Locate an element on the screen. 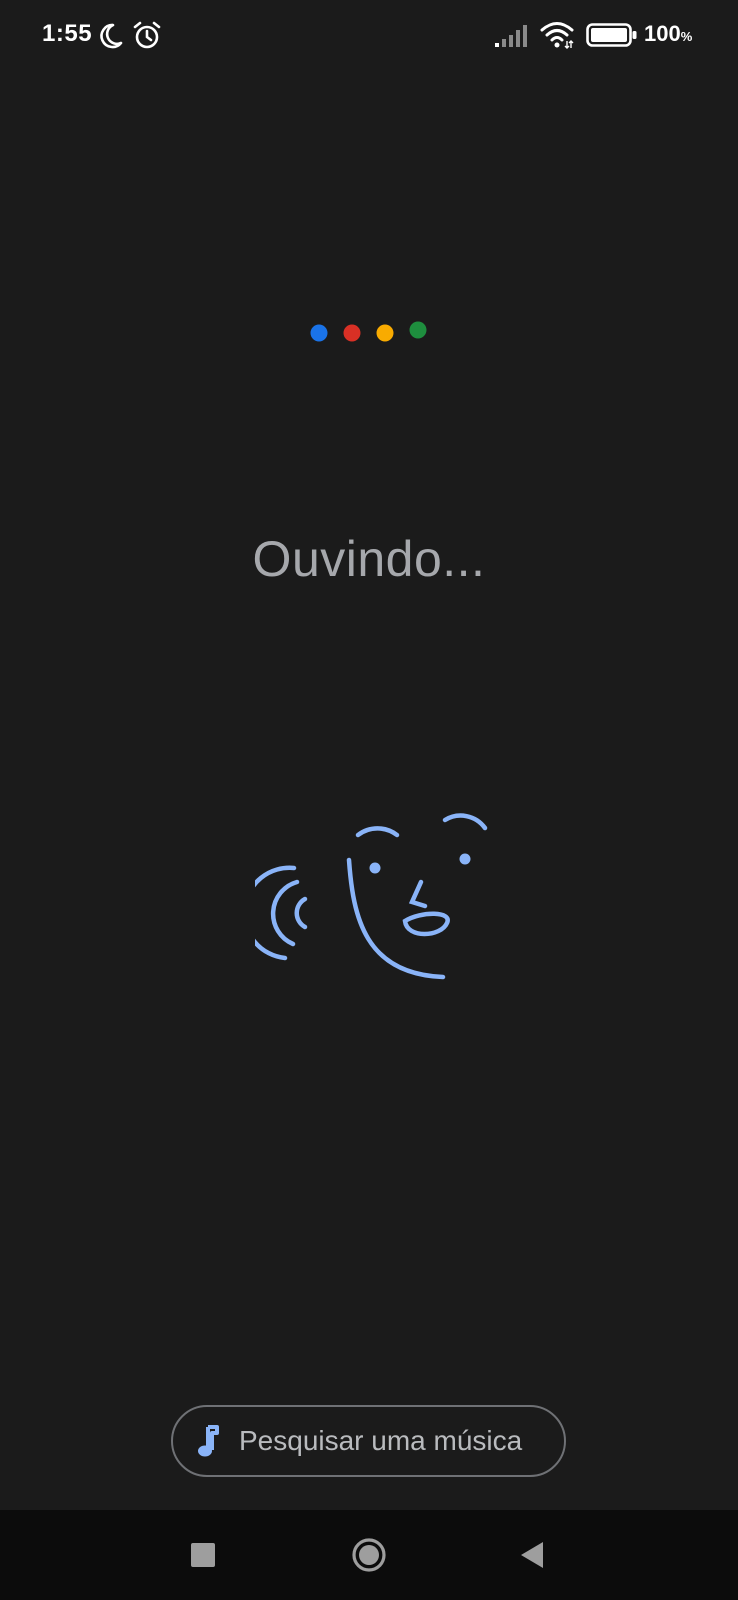 Image resolution: width=738 pixels, height=1600 pixels. home-button is located at coordinates (369, 1555).